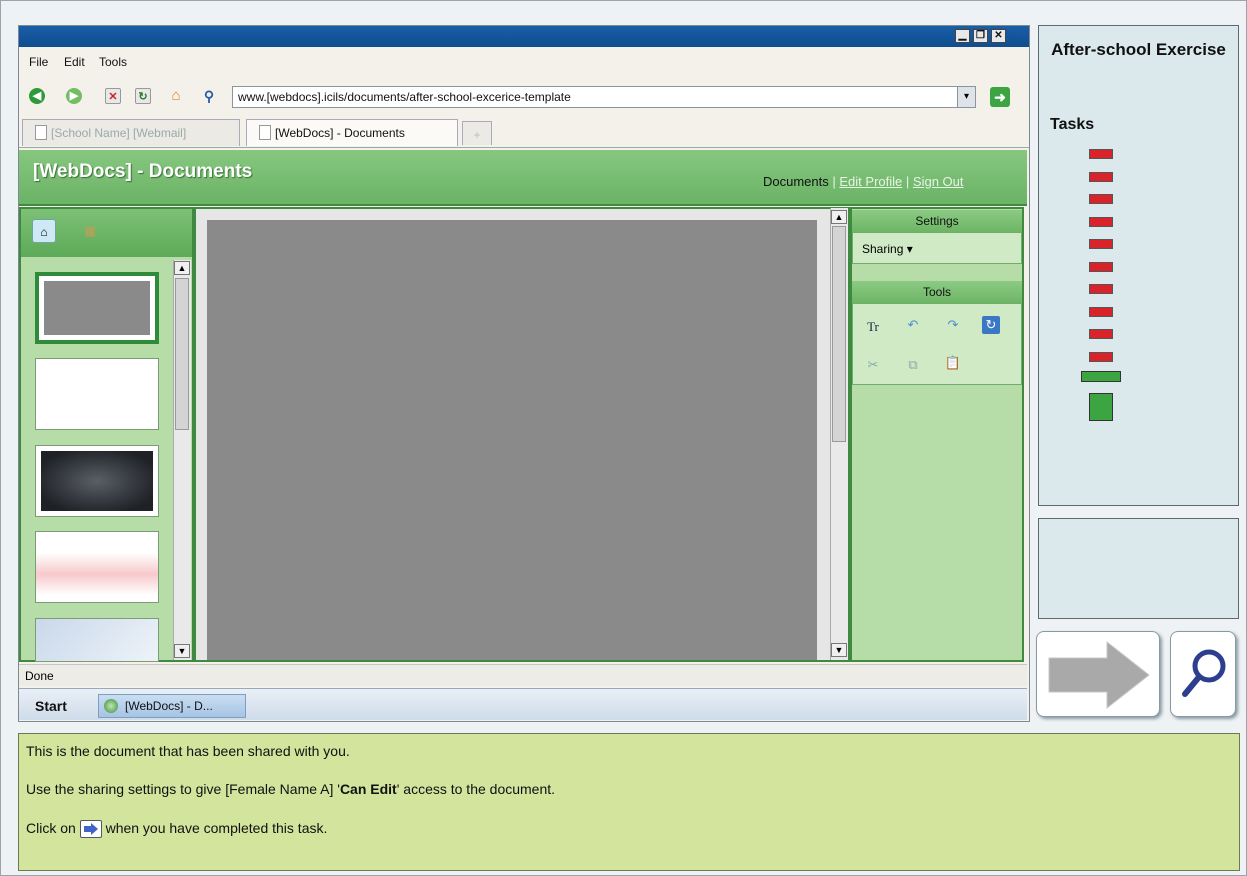 The image size is (1247, 876). I want to click on can-edit-label: Can Edit, so click(368, 789).